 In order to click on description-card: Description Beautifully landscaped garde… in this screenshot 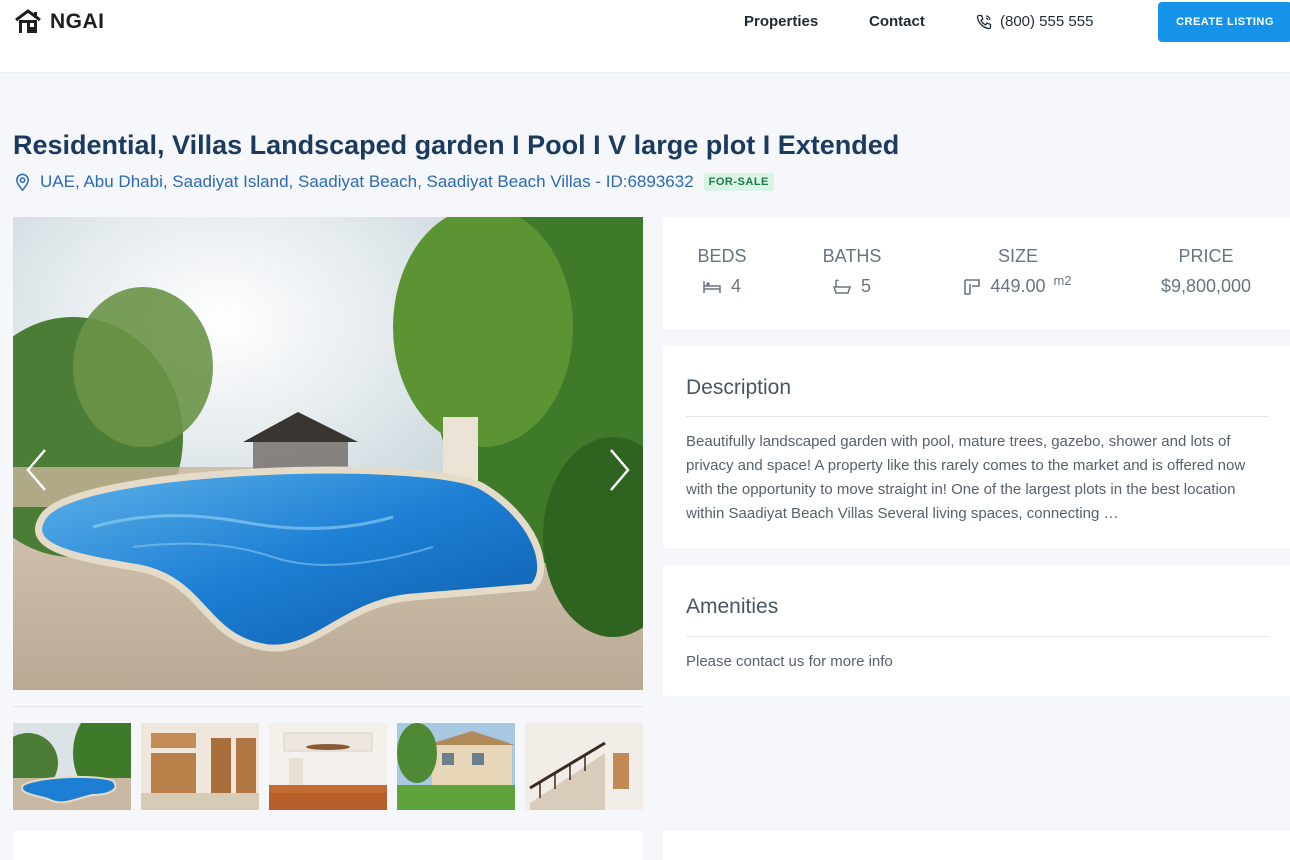, I will do `click(976, 447)`.